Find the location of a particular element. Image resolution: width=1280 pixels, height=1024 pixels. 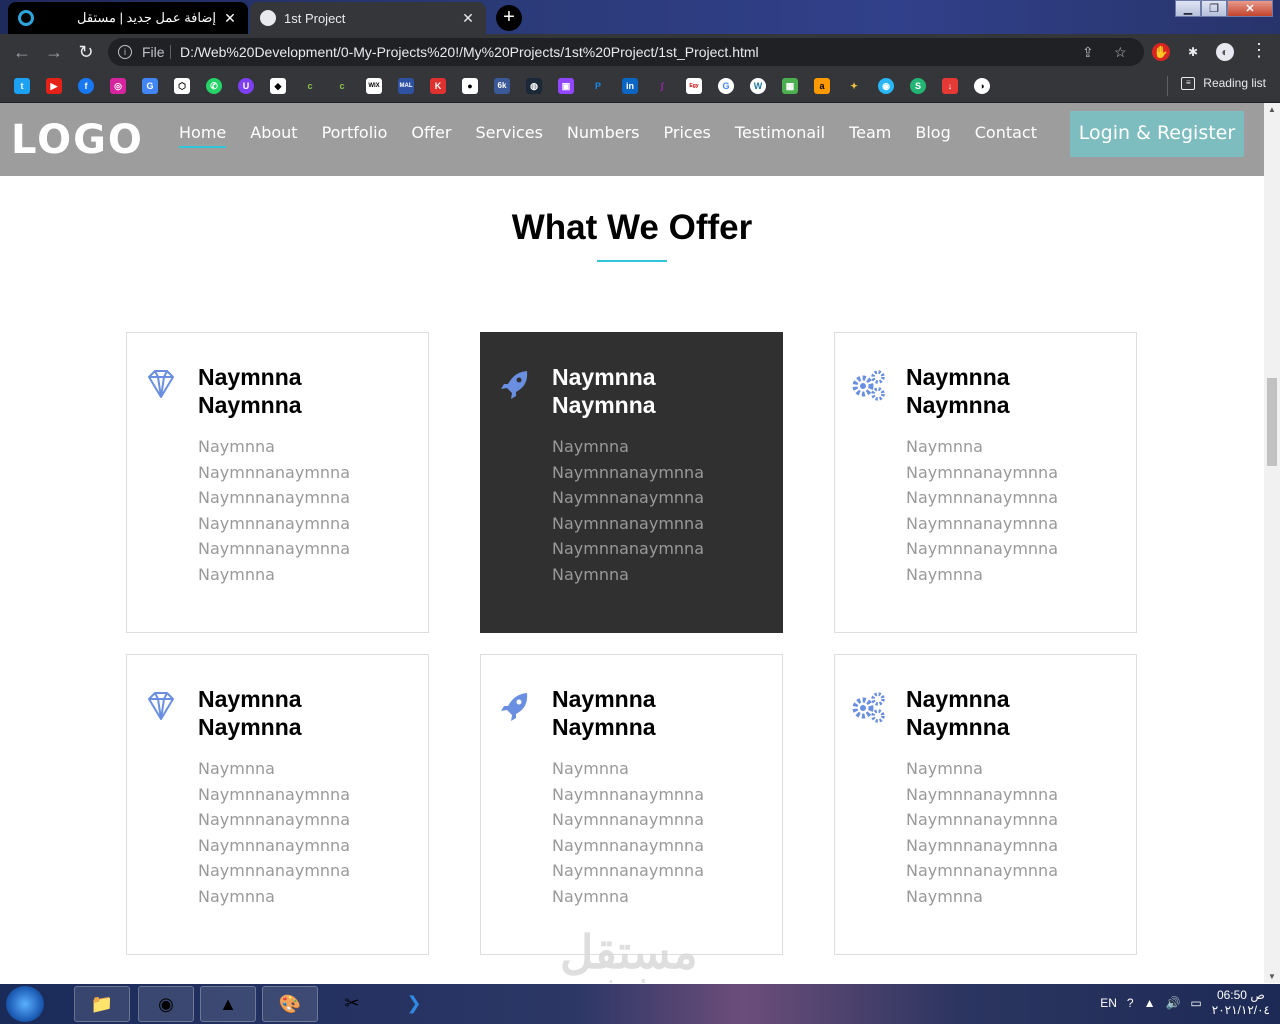

facebook-icon: f is located at coordinates (86, 86).